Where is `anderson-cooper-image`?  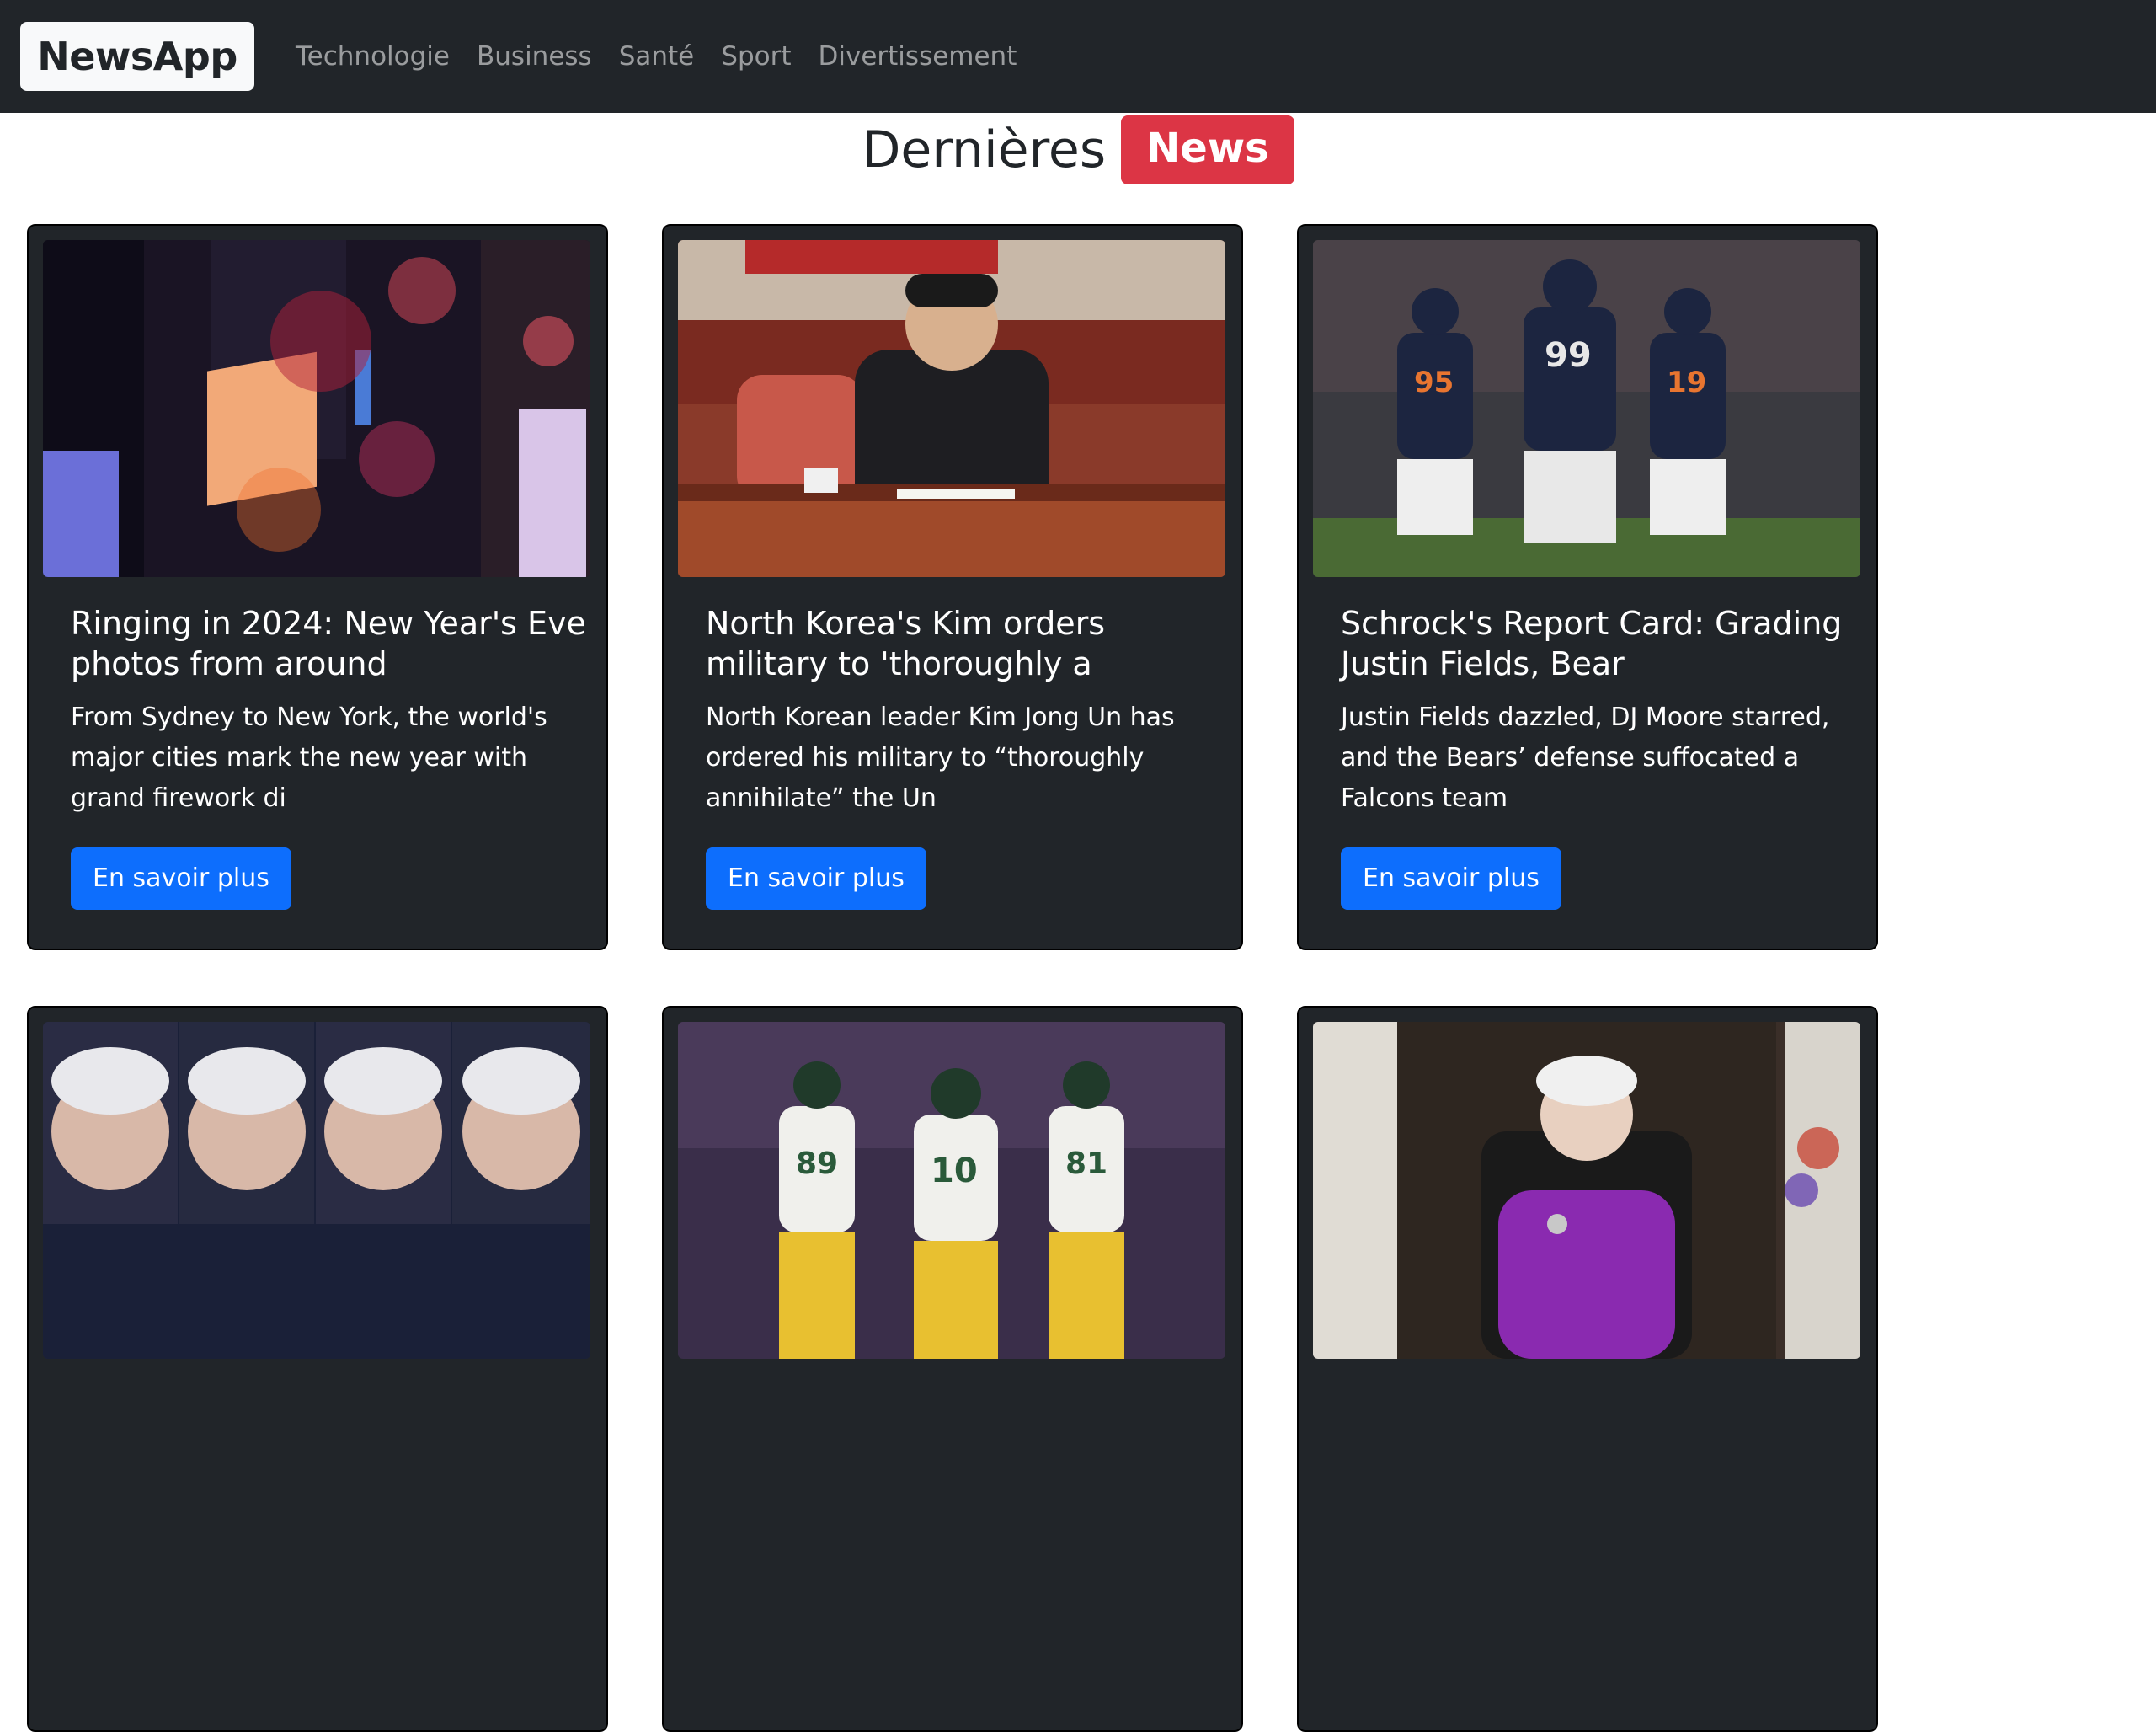 anderson-cooper-image is located at coordinates (316, 1190).